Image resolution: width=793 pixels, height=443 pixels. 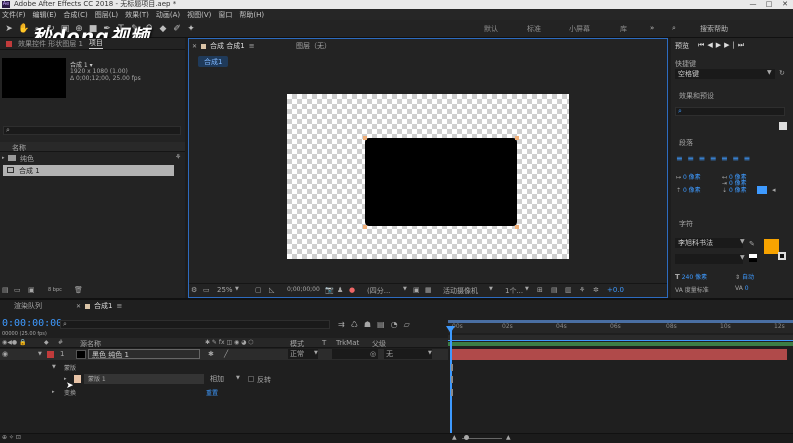 I want to click on reset-link: 重置, so click(x=212, y=392).